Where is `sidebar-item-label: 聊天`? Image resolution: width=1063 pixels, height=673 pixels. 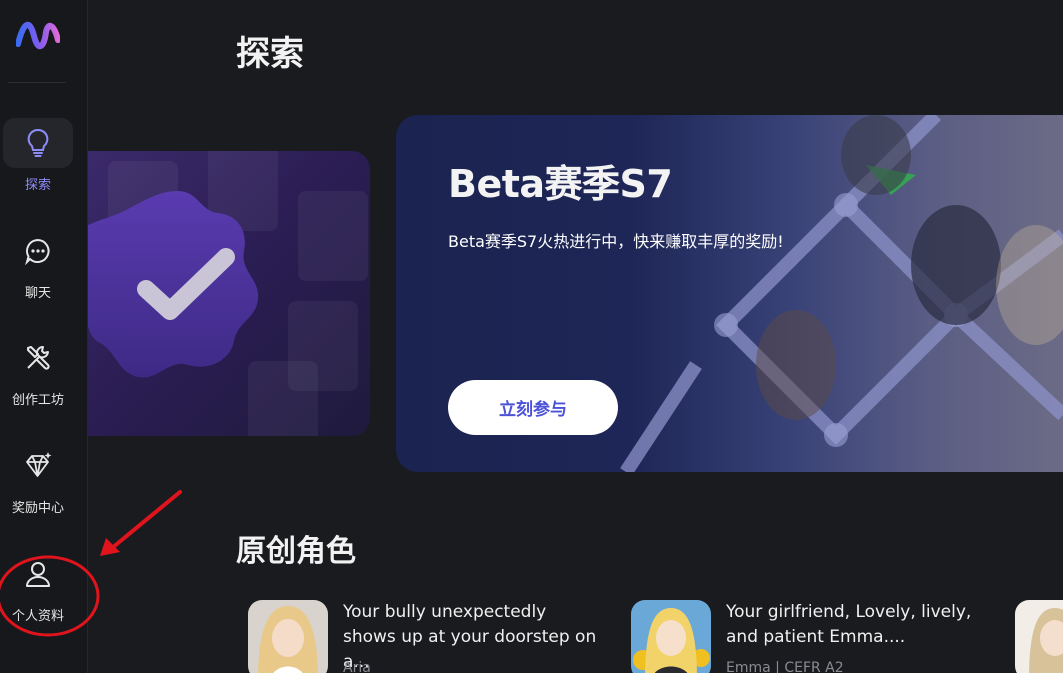
sidebar-item-label: 聊天 is located at coordinates (37, 293).